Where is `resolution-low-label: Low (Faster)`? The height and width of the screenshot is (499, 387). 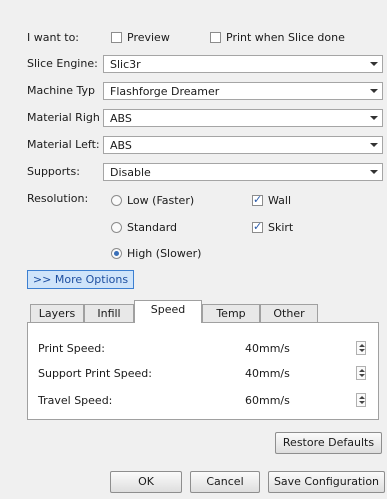 resolution-low-label: Low (Faster) is located at coordinates (160, 200).